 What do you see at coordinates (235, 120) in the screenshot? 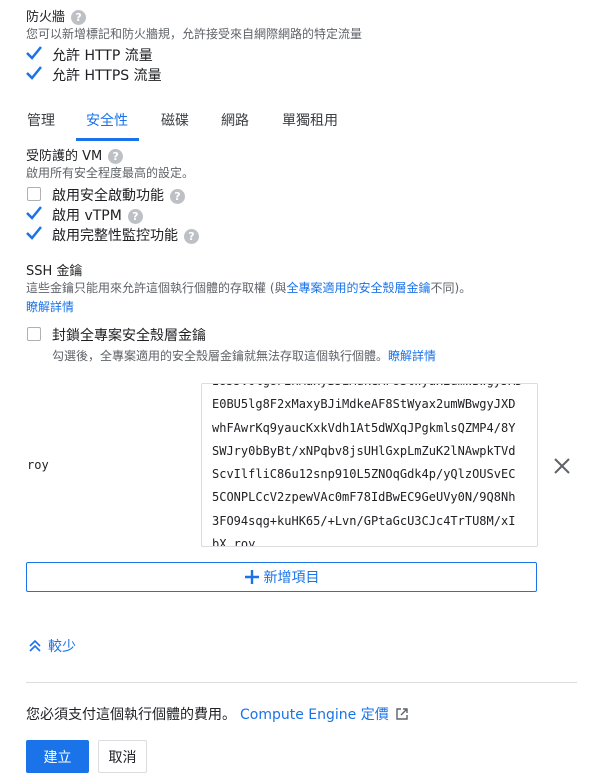
I see `tab-networking: 網路` at bounding box center [235, 120].